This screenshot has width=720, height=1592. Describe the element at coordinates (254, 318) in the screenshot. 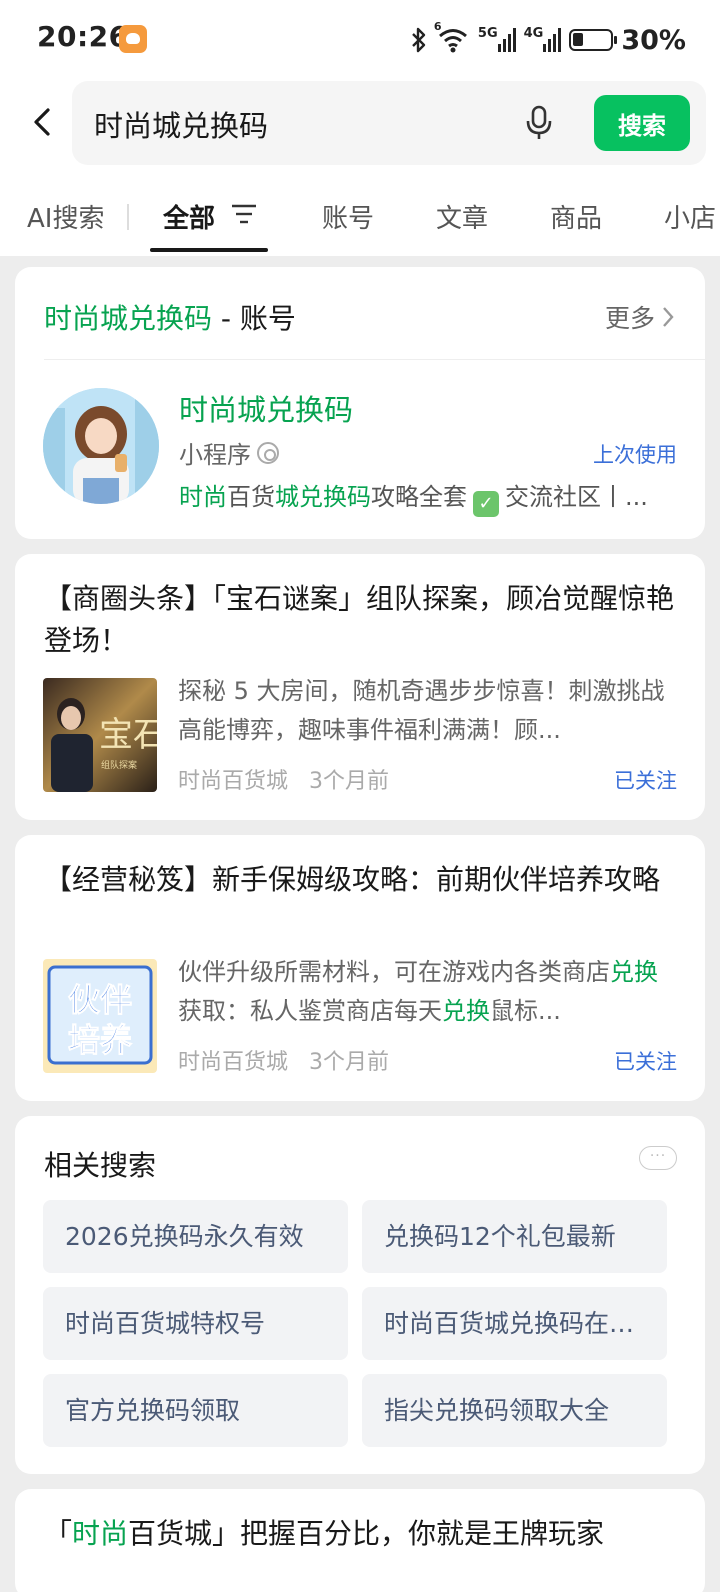

I see `account-section-suffix: - 账号` at that location.